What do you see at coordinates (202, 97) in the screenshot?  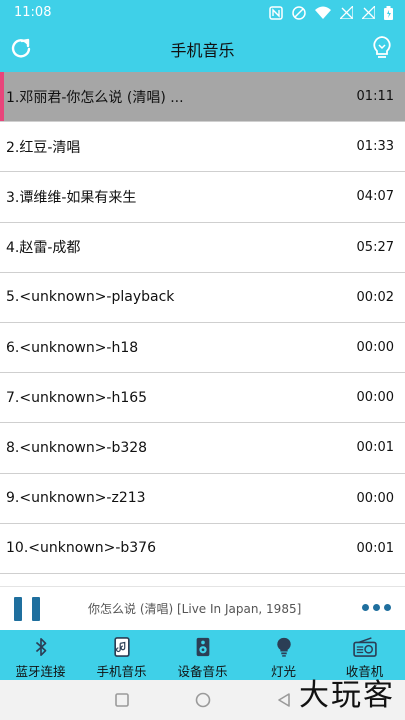 I see `song-row: 1.邓丽君-你怎么说 (清唱) ... 01:11` at bounding box center [202, 97].